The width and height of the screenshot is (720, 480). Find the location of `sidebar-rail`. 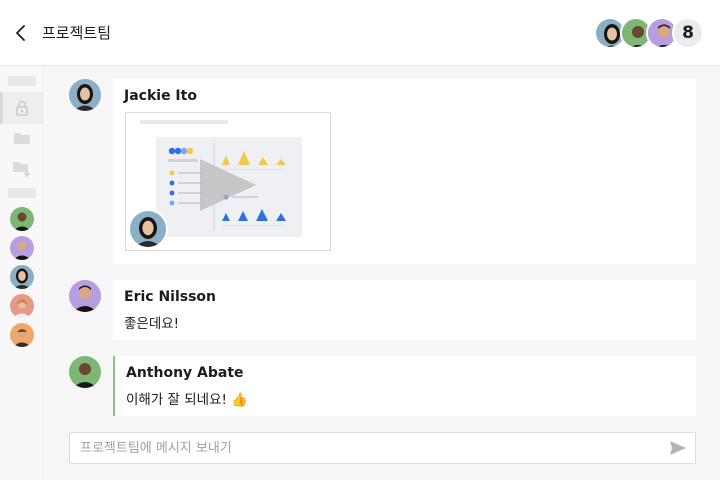

sidebar-rail is located at coordinates (22, 273).